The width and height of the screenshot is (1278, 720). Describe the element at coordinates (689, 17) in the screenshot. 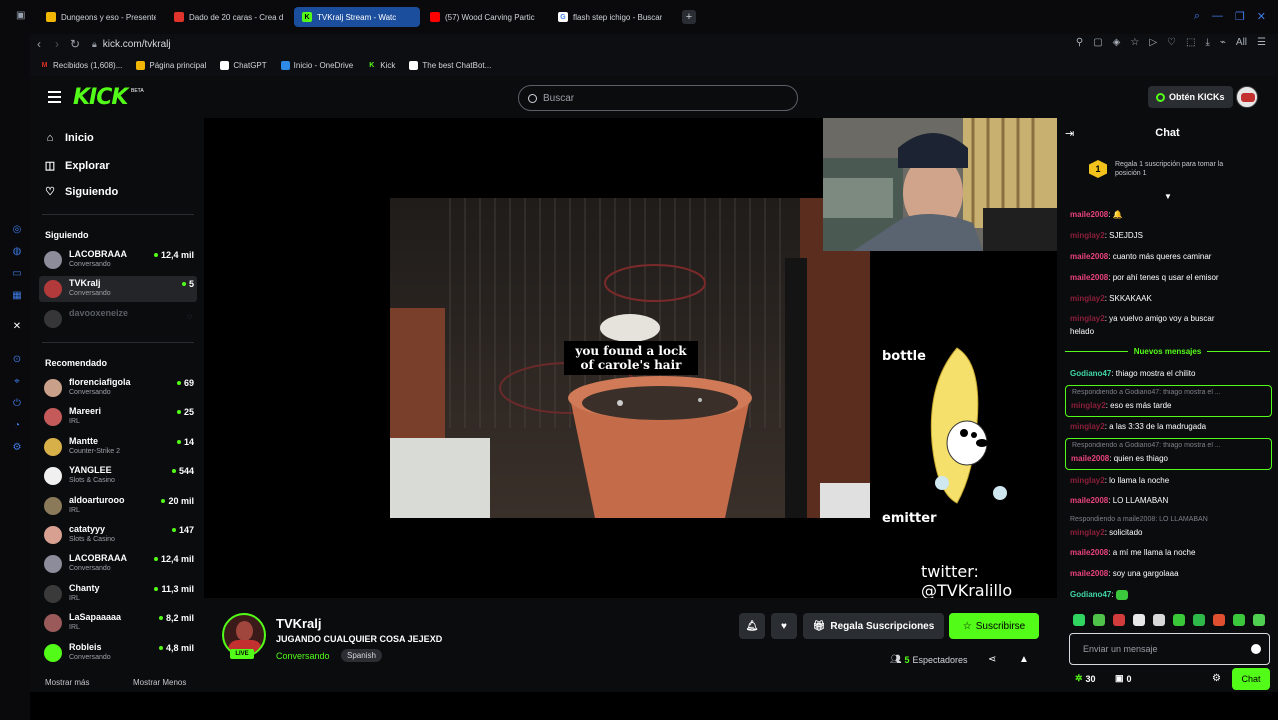

I see `new-tab-button: +` at that location.